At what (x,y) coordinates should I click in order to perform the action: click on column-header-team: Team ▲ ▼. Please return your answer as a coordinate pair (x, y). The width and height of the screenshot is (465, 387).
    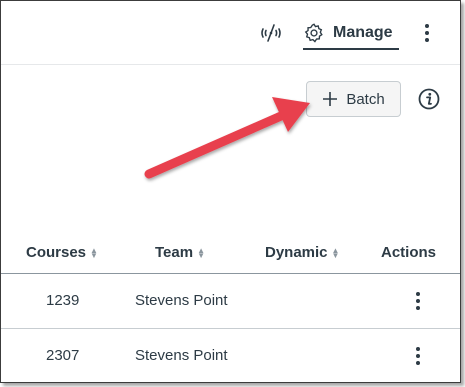
    Looking at the image, I should click on (180, 252).